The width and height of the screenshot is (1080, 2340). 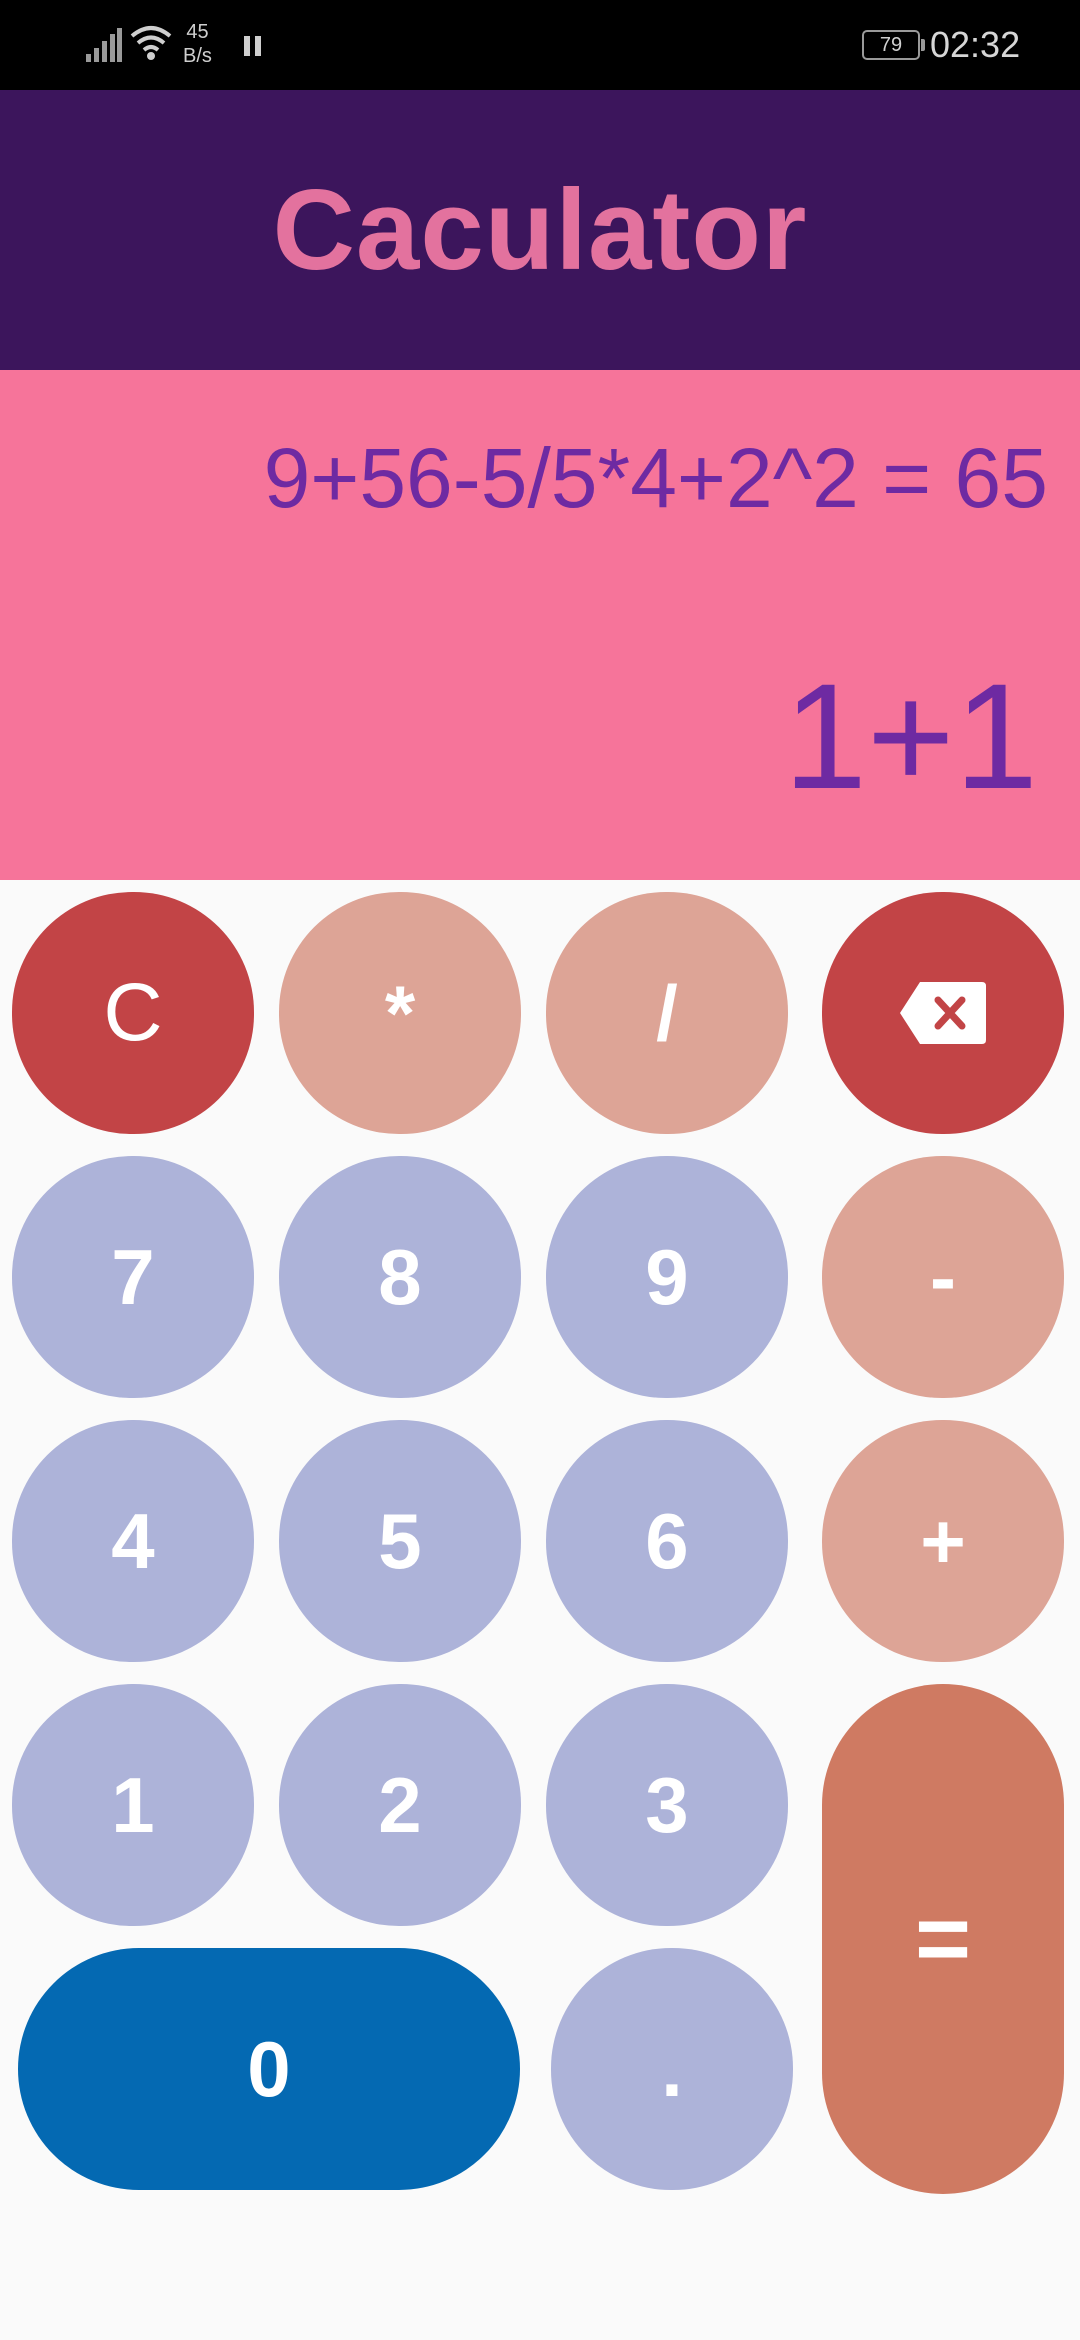 I want to click on backspace-button, so click(x=943, y=1013).